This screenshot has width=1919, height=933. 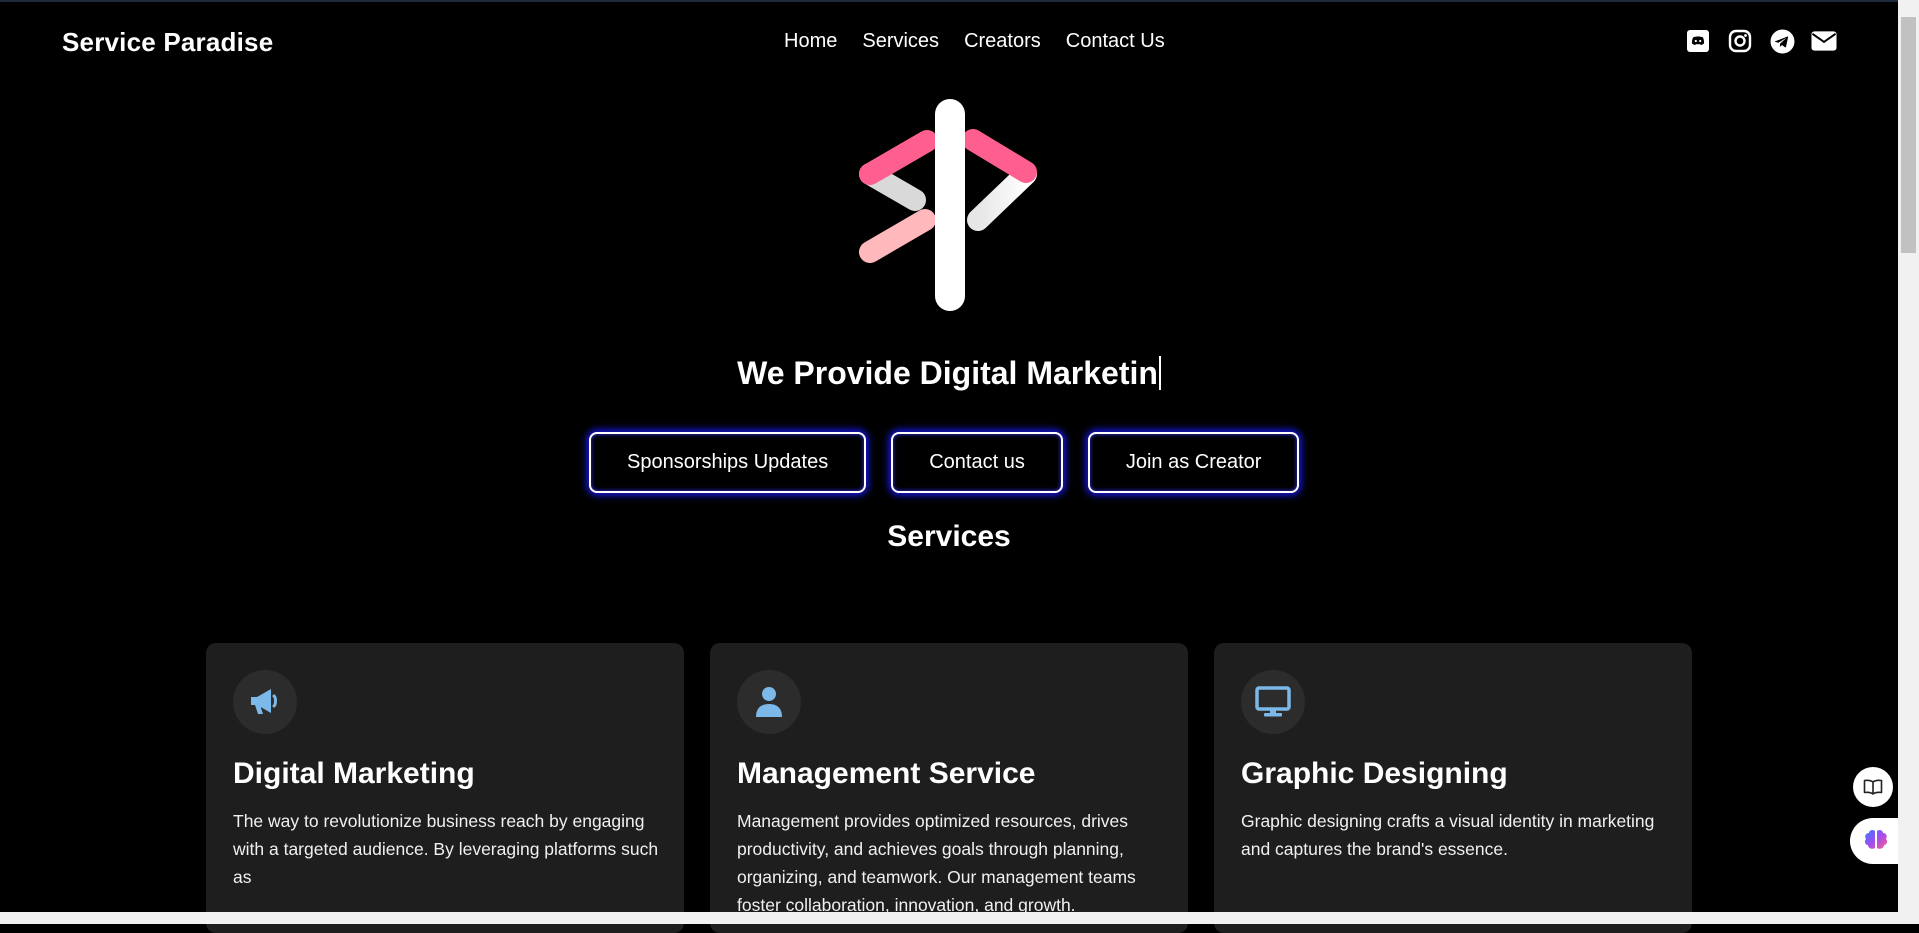 What do you see at coordinates (1159, 372) in the screenshot?
I see `typing-caret` at bounding box center [1159, 372].